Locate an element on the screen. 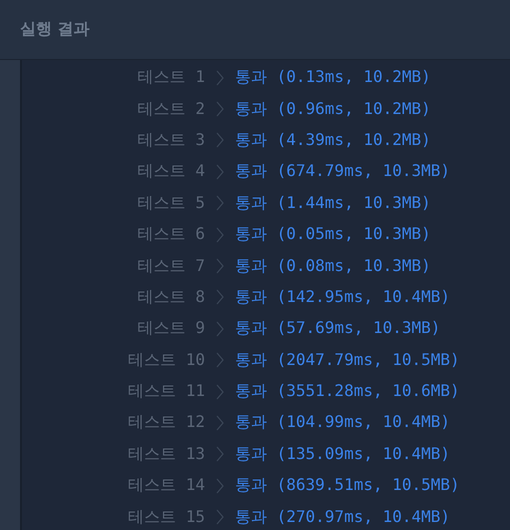  test-label: 테스트 4 is located at coordinates (171, 171).